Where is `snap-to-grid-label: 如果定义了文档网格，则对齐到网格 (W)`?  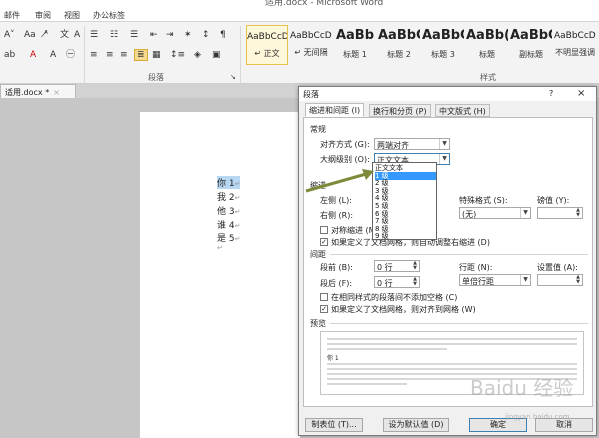
snap-to-grid-label: 如果定义了文档网格，则对齐到网格 (W) is located at coordinates (403, 309).